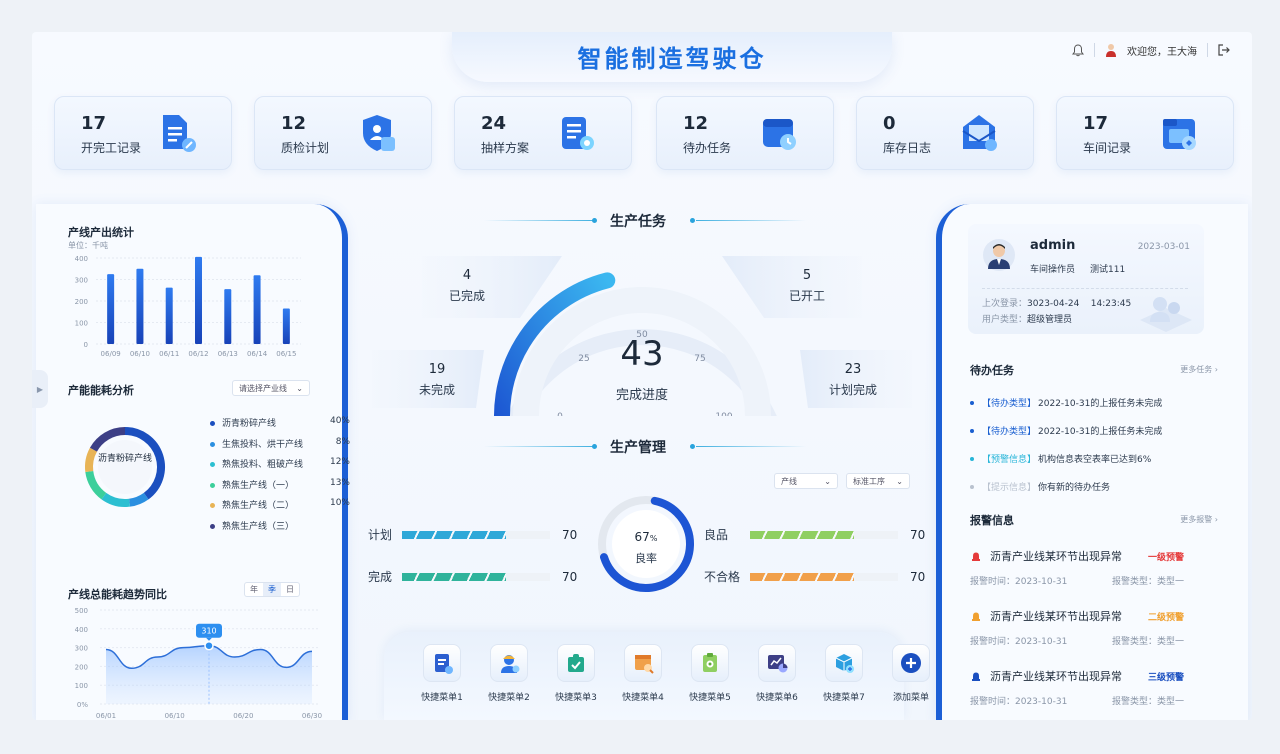 This screenshot has height=754, width=1280. Describe the element at coordinates (1147, 642) in the screenshot. I see `alarm-type: 报警类型：类型一` at that location.